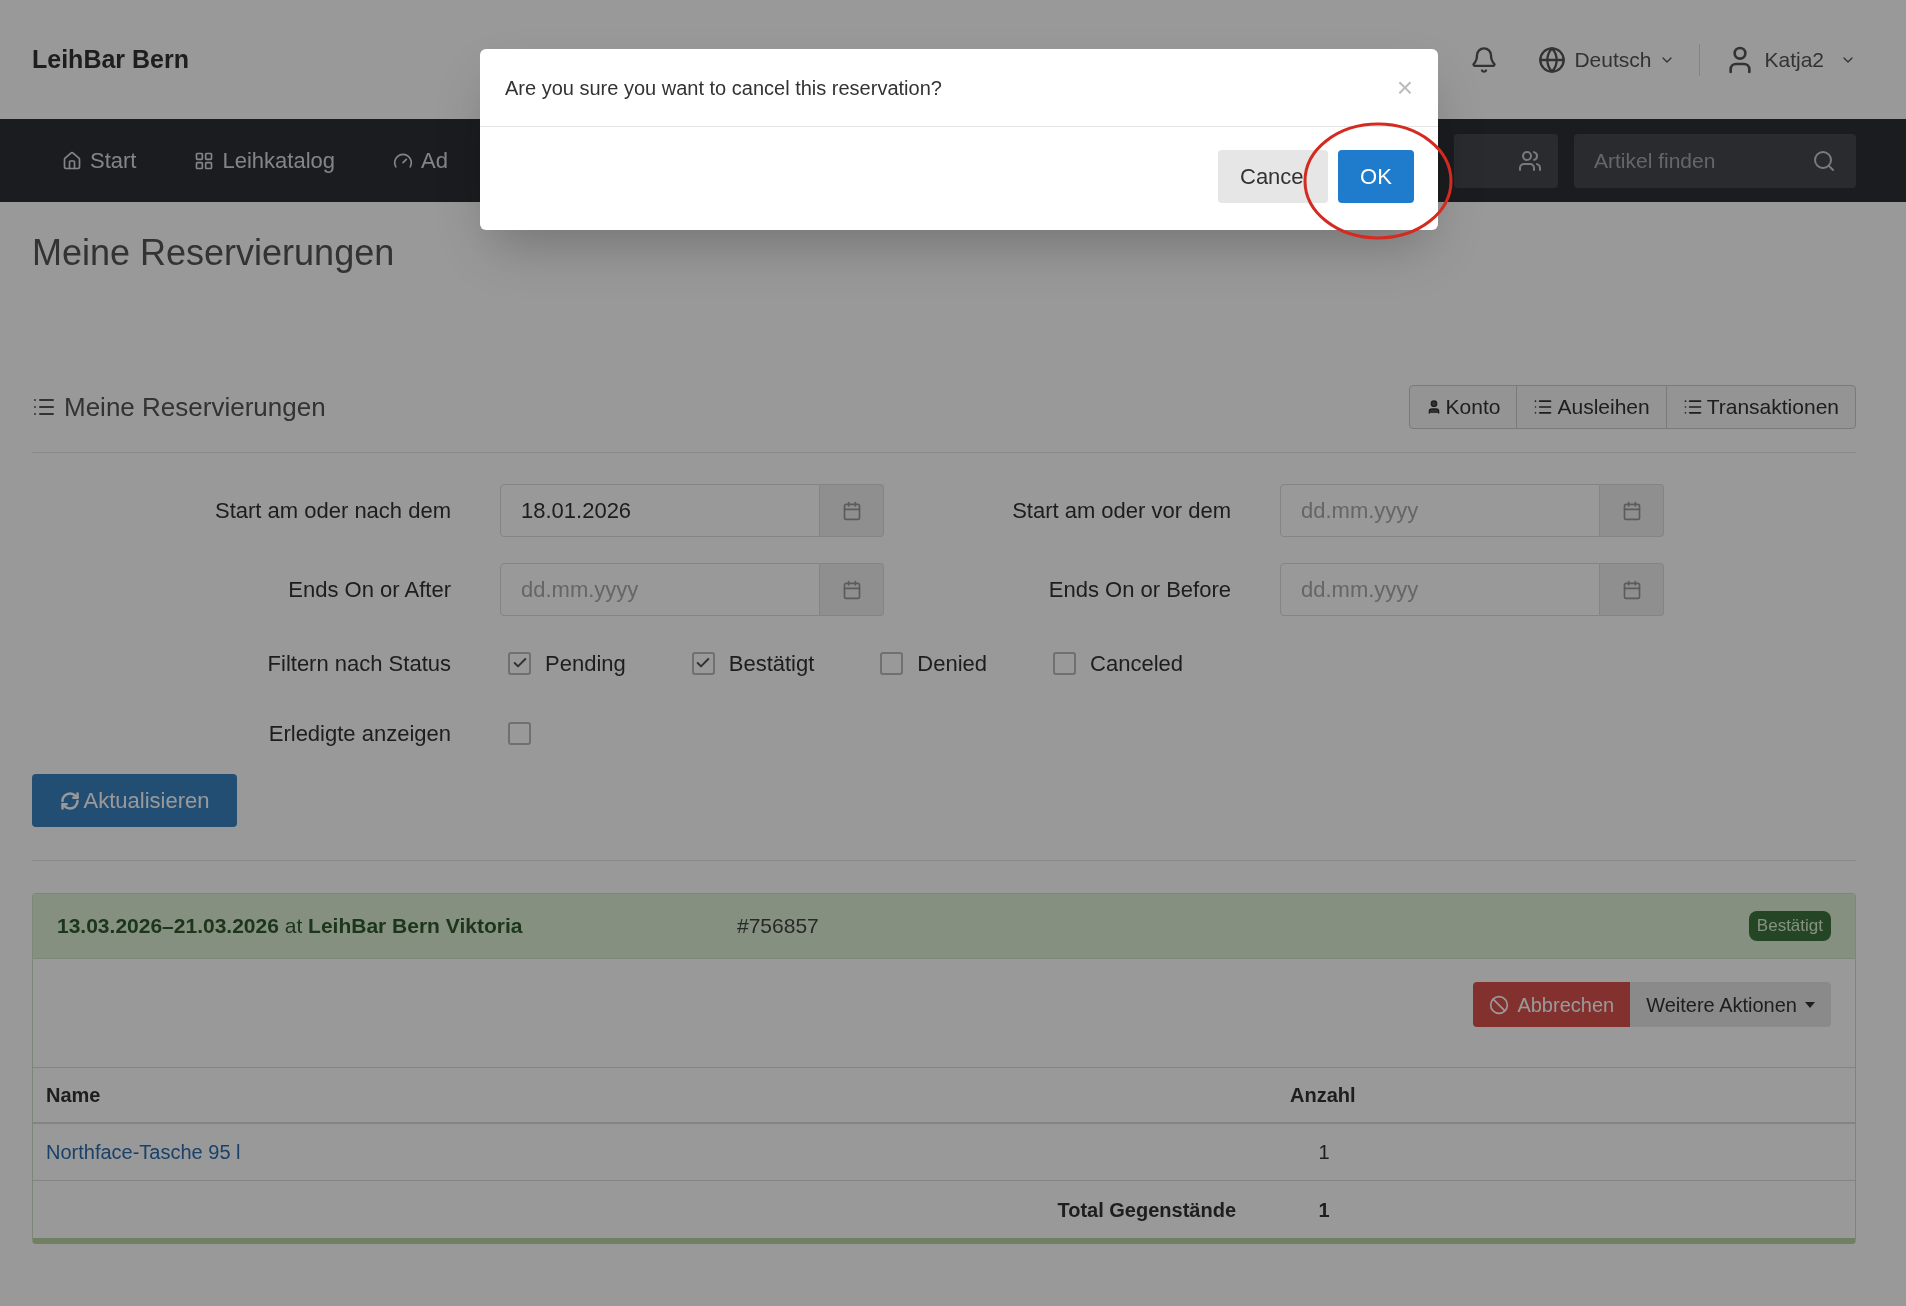 The image size is (1906, 1306). What do you see at coordinates (214, 253) in the screenshot?
I see `page-title: Meine Reservierungen` at bounding box center [214, 253].